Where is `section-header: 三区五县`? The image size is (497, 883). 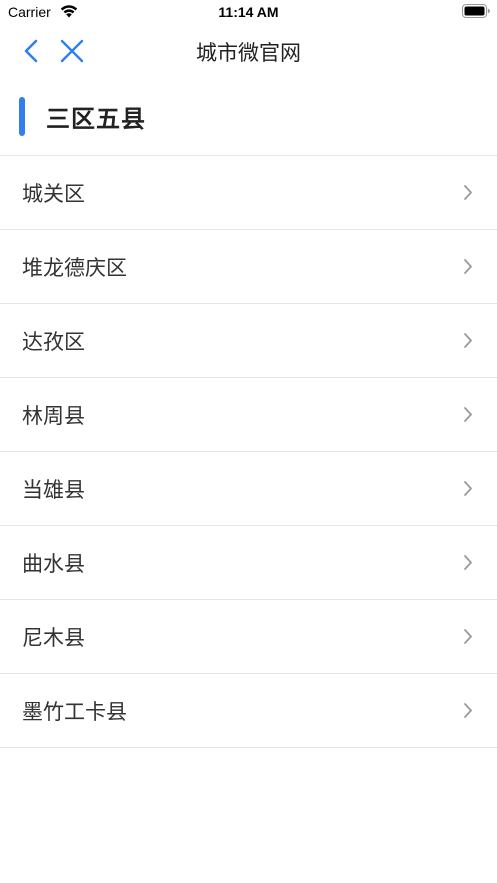
section-header: 三区五县 is located at coordinates (248, 116).